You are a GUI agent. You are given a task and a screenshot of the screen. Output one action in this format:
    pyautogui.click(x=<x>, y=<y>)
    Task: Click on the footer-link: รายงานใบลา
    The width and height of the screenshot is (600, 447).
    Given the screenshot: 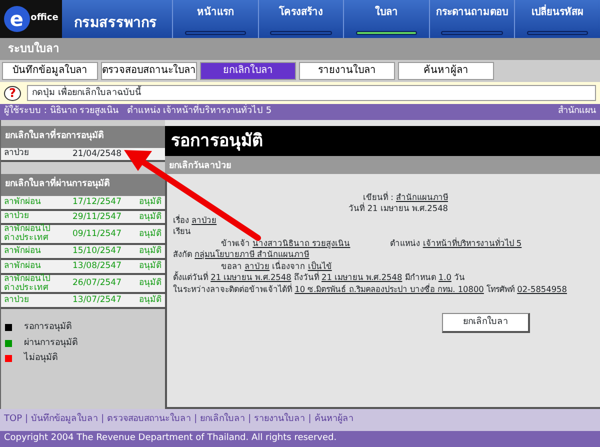 What is the action you would take?
    pyautogui.click(x=280, y=420)
    